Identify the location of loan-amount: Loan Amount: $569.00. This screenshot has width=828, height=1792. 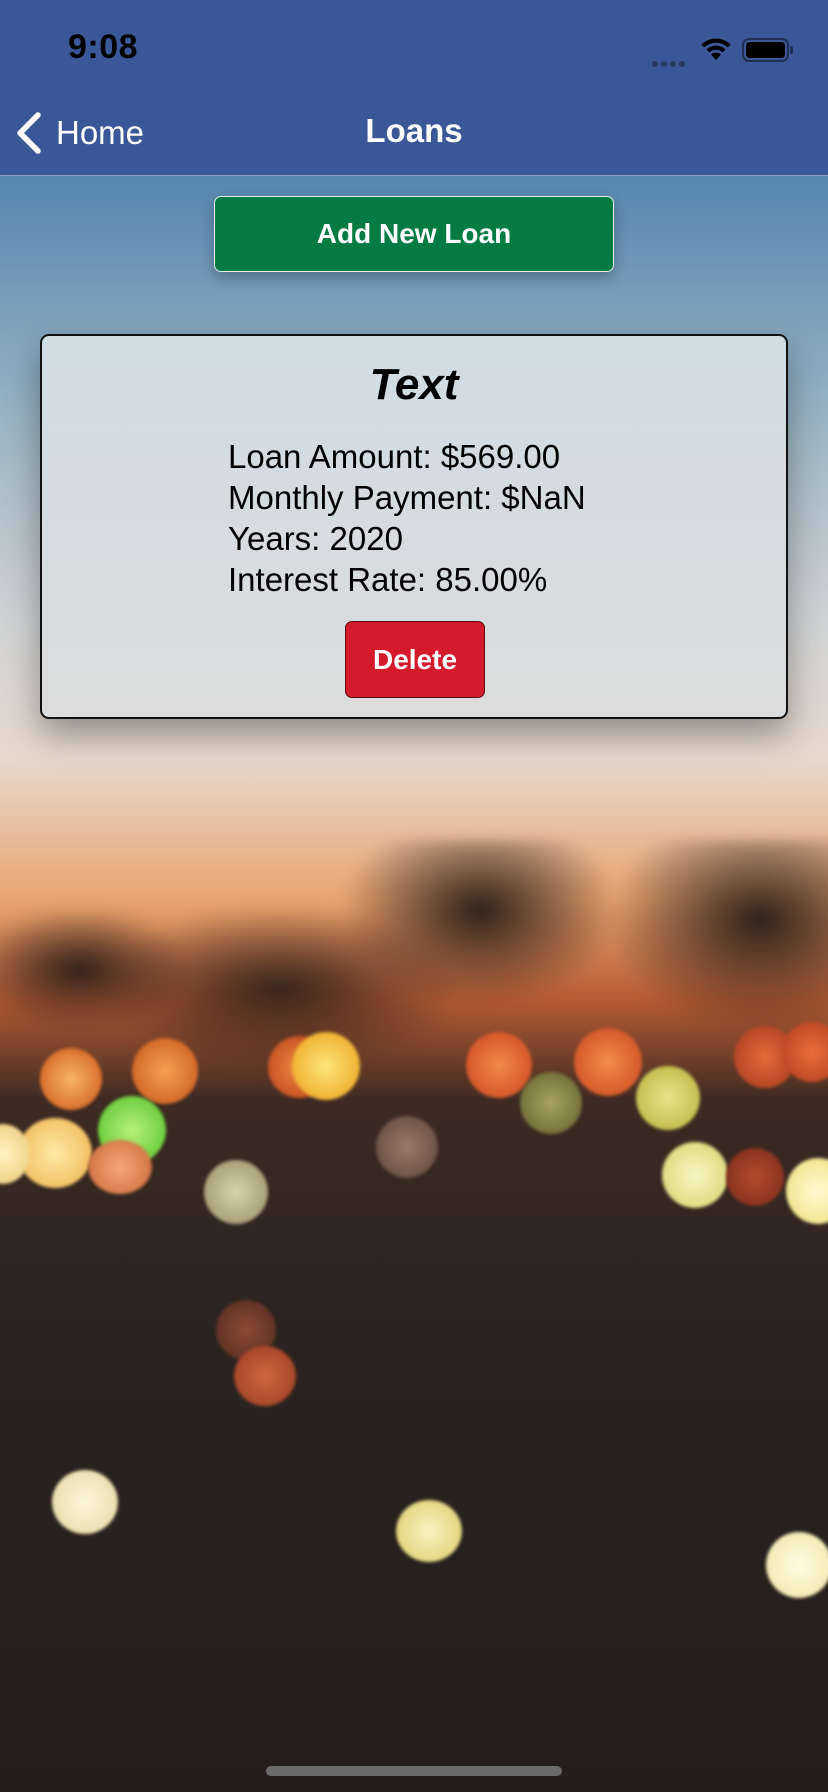
(394, 456).